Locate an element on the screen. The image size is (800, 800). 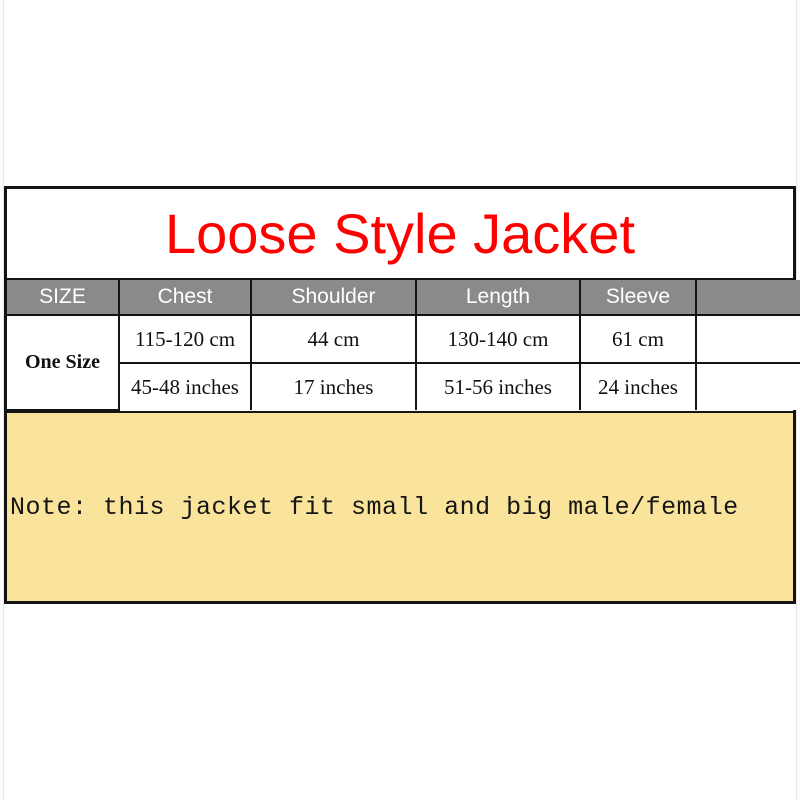
table-header-row: SIZE Chest Shoulder Length Sleeve is located at coordinates (403, 298).